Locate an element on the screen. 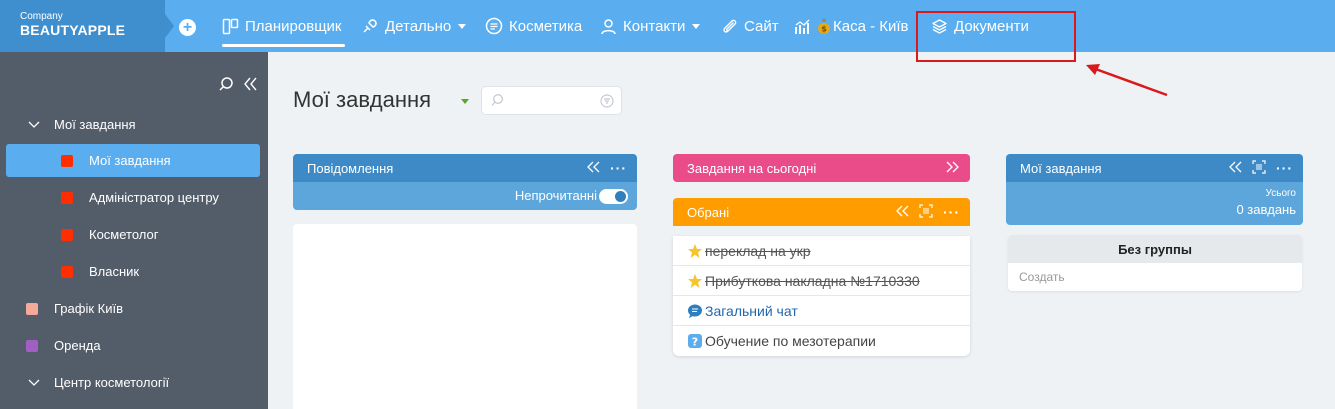 The width and height of the screenshot is (1335, 409). nav-site: Сайт is located at coordinates (750, 26).